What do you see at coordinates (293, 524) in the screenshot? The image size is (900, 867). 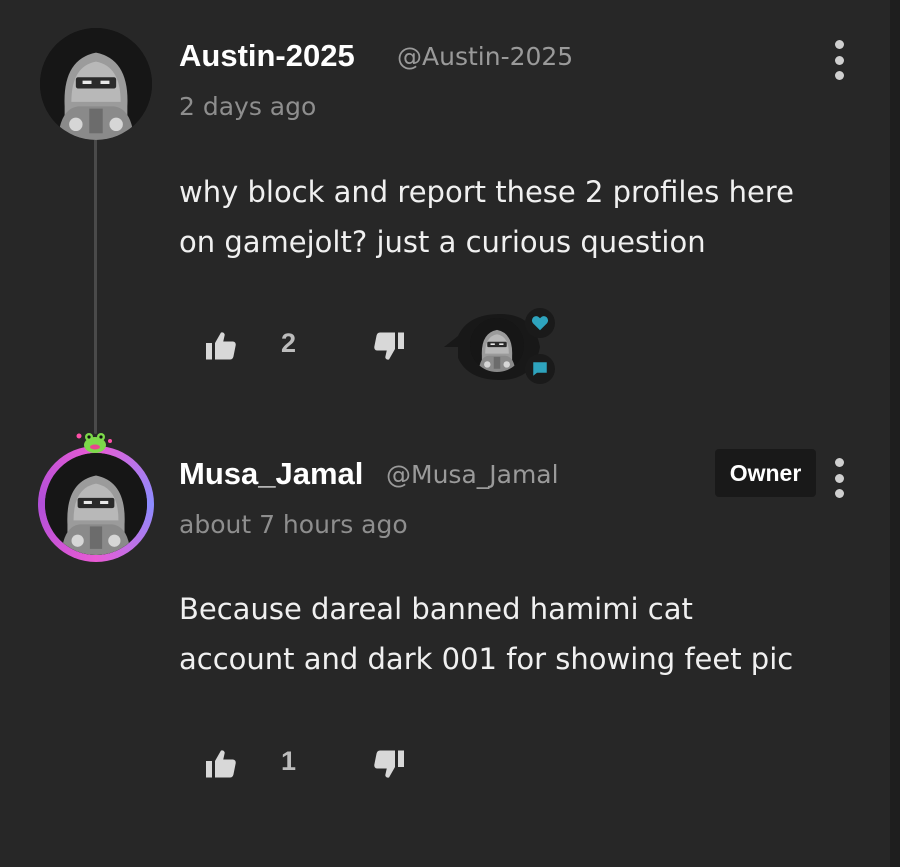 I see `comment-timestamp: about 7 hours ago` at bounding box center [293, 524].